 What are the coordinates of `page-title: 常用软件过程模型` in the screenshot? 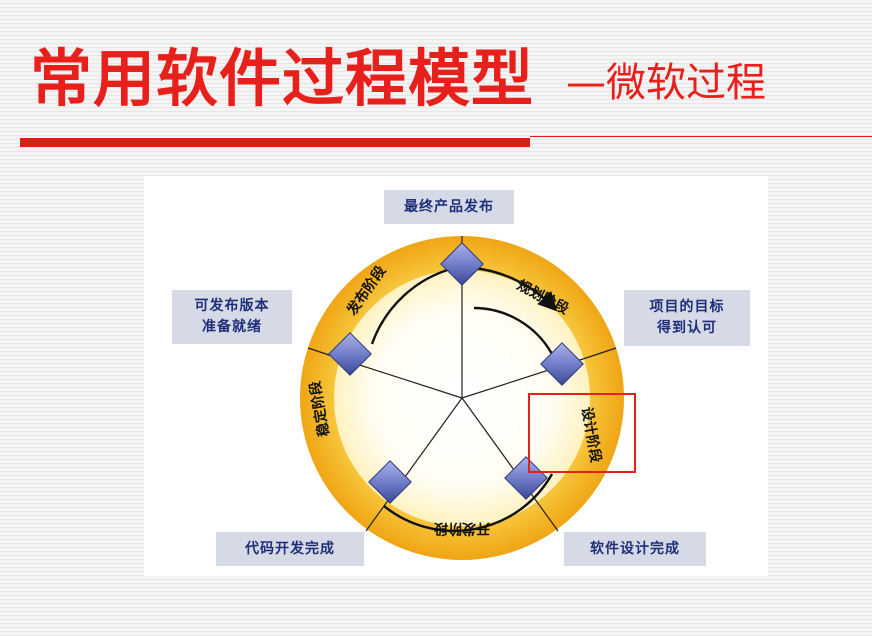 It's located at (282, 78).